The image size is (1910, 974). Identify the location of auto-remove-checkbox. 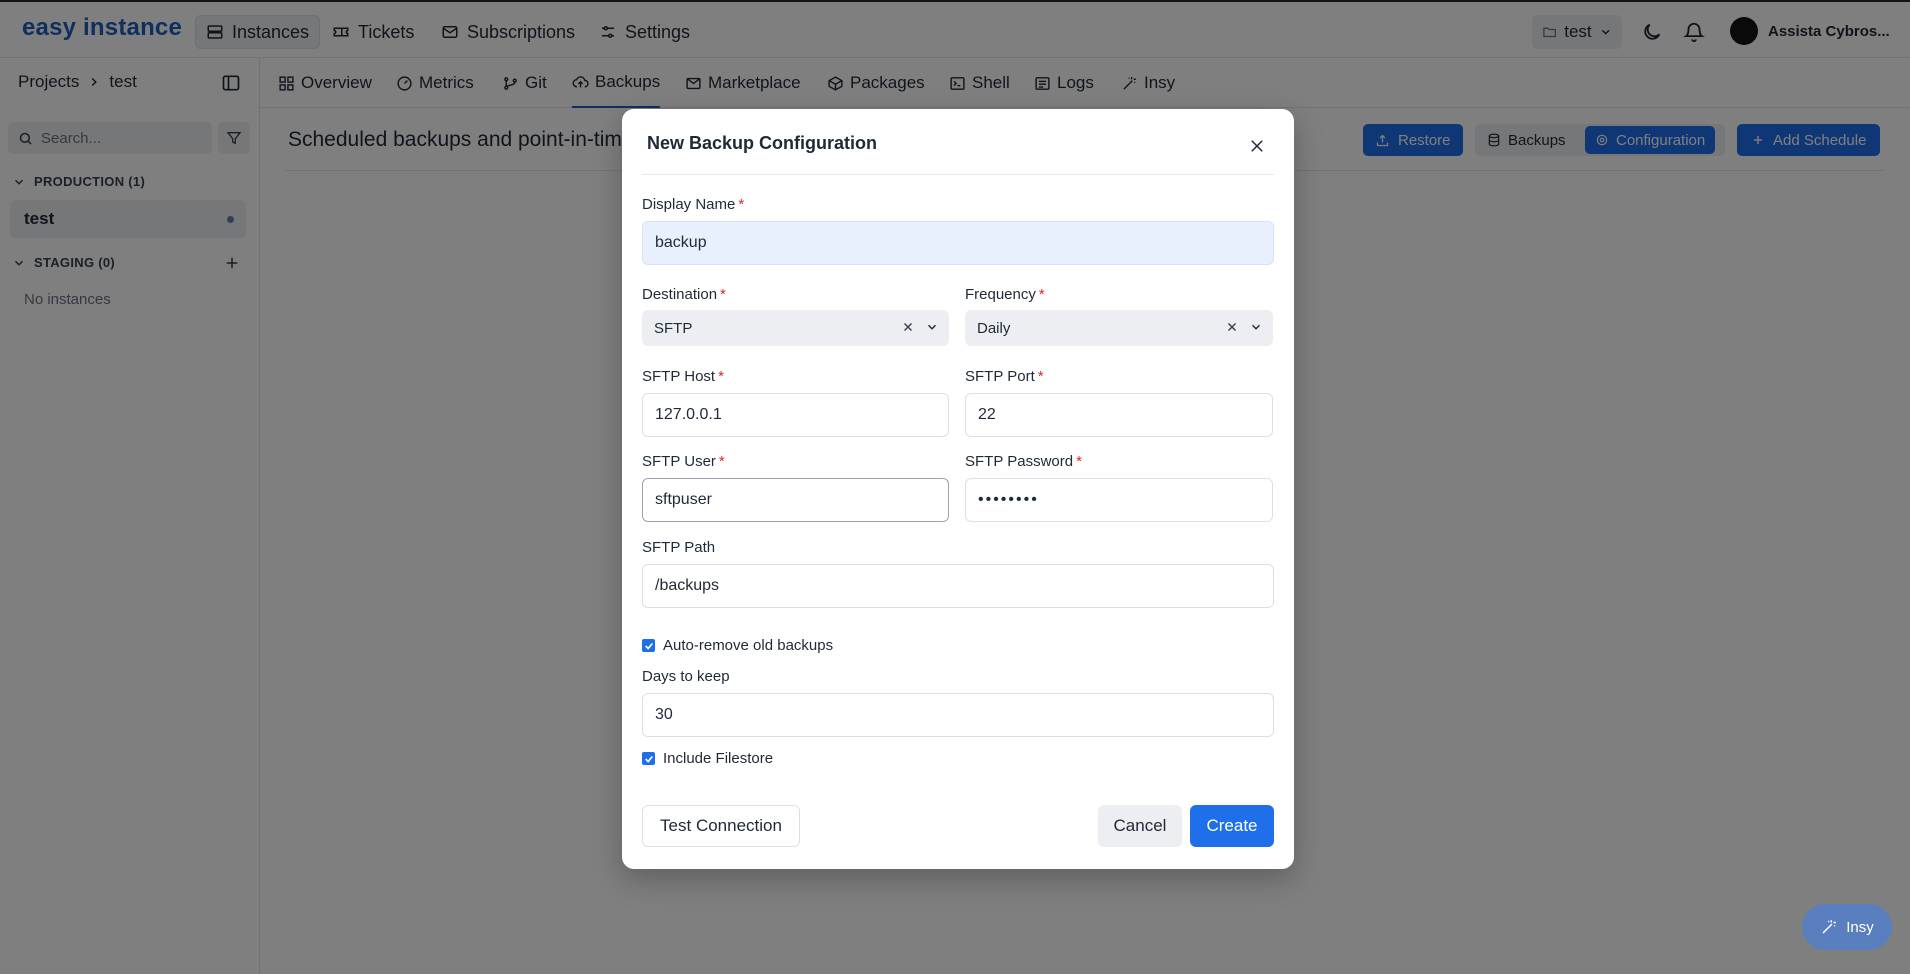
(648, 645).